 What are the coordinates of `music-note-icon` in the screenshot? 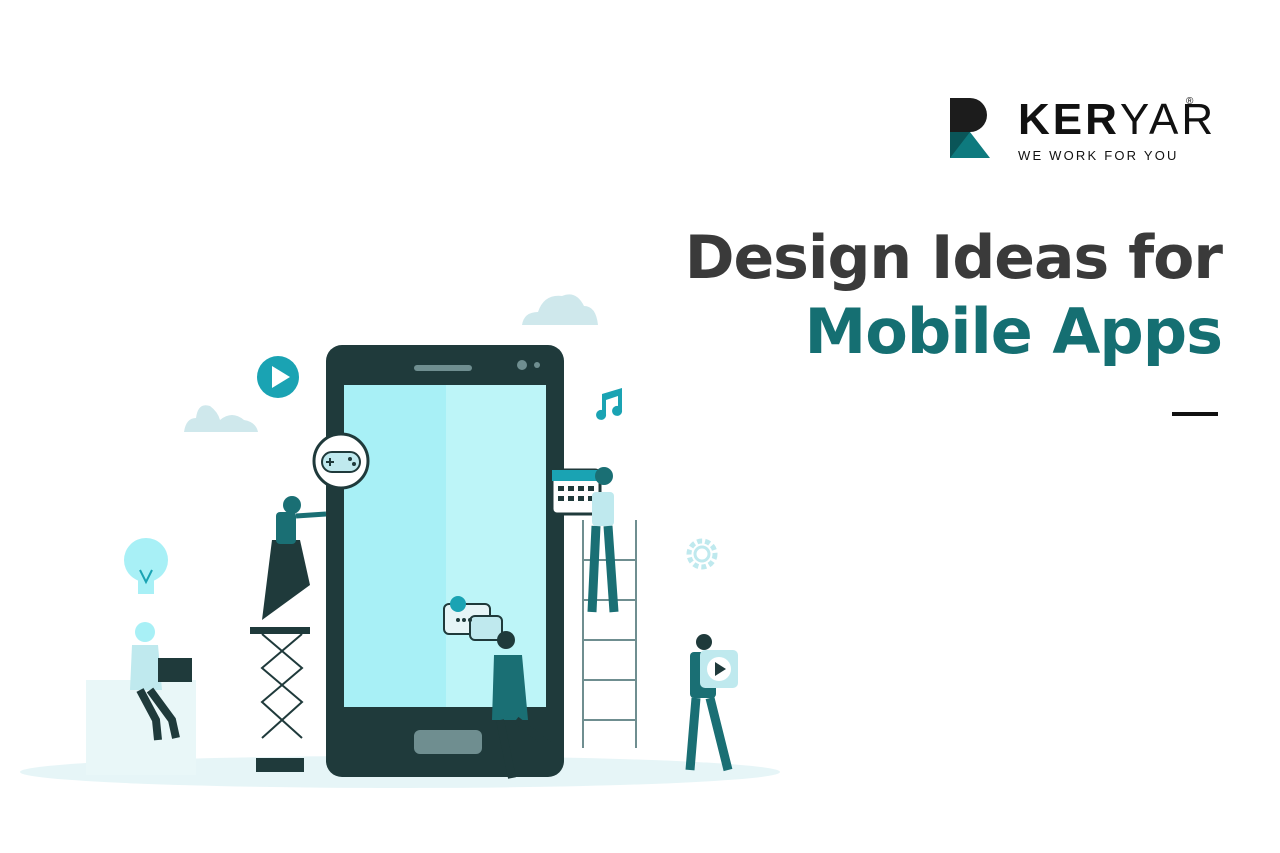 It's located at (609, 404).